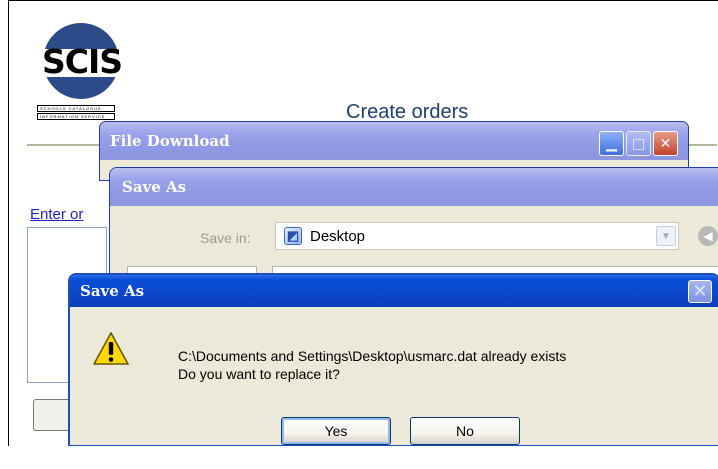 Image resolution: width=718 pixels, height=469 pixels. What do you see at coordinates (338, 236) in the screenshot?
I see `save-in-value: Desktop` at bounding box center [338, 236].